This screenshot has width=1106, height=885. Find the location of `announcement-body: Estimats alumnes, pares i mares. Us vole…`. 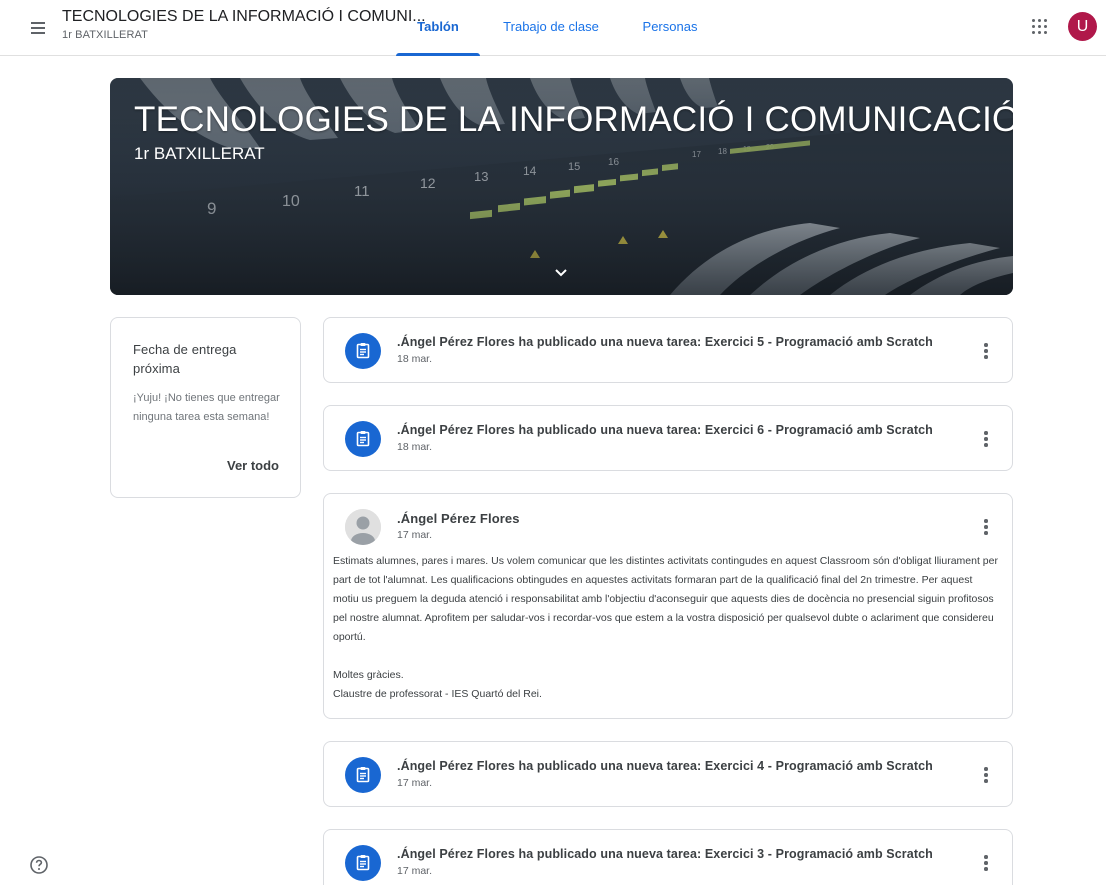

announcement-body: Estimats alumnes, pares i mares. Us vole… is located at coordinates (665, 627).